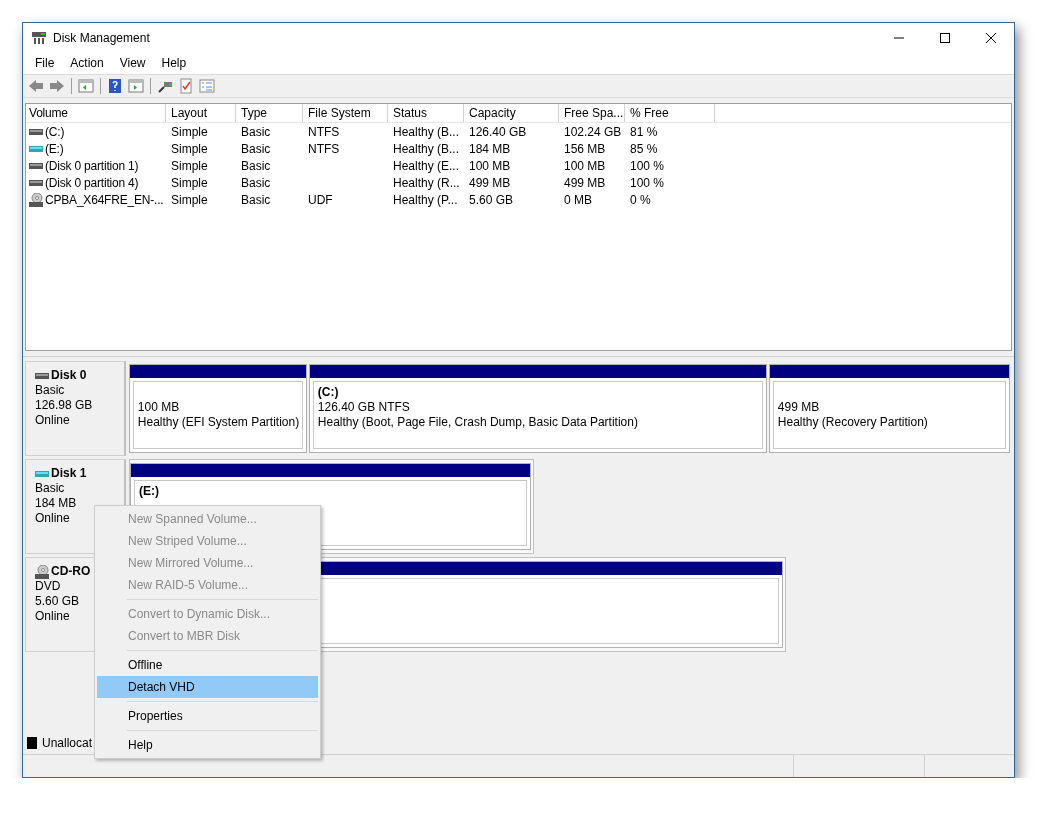 The image size is (1057, 820). I want to click on partition-size: 499 MB, so click(799, 407).